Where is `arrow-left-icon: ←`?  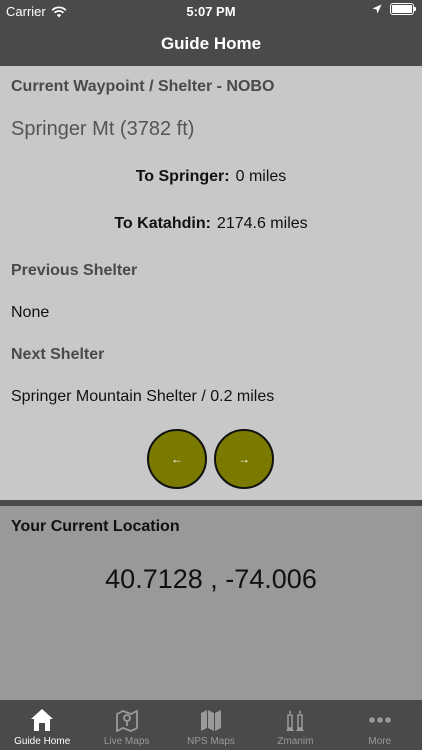 arrow-left-icon: ← is located at coordinates (177, 459).